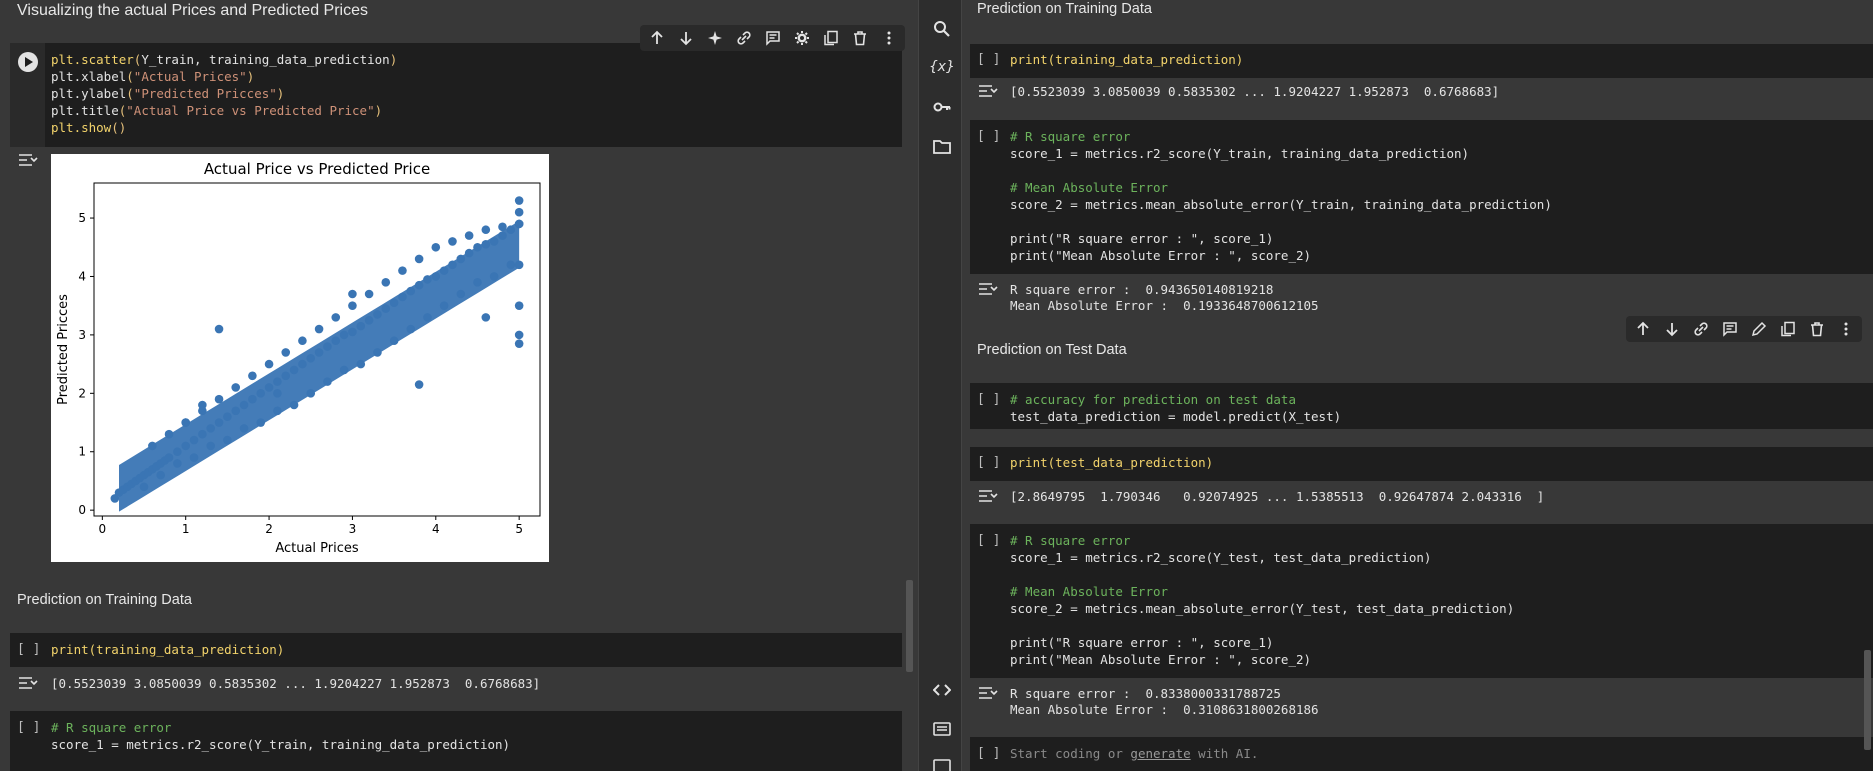  I want to click on code-icon, so click(942, 690).